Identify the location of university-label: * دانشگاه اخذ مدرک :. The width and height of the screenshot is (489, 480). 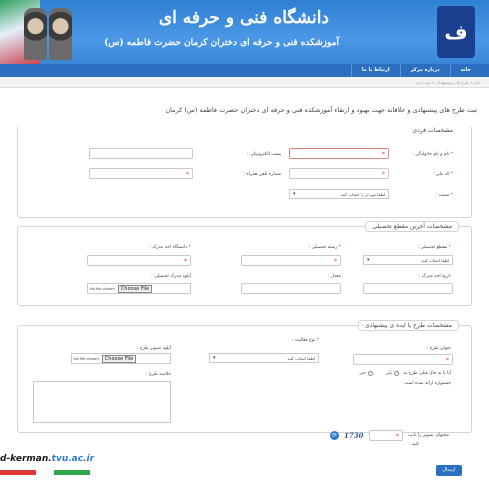
(170, 247).